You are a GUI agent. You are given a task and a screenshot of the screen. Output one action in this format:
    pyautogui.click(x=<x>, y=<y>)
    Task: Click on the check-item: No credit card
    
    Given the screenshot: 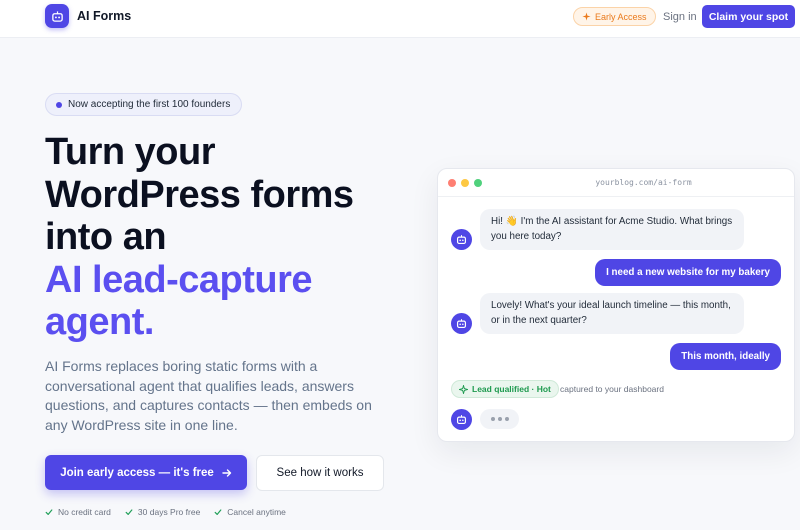 What is the action you would take?
    pyautogui.click(x=78, y=512)
    